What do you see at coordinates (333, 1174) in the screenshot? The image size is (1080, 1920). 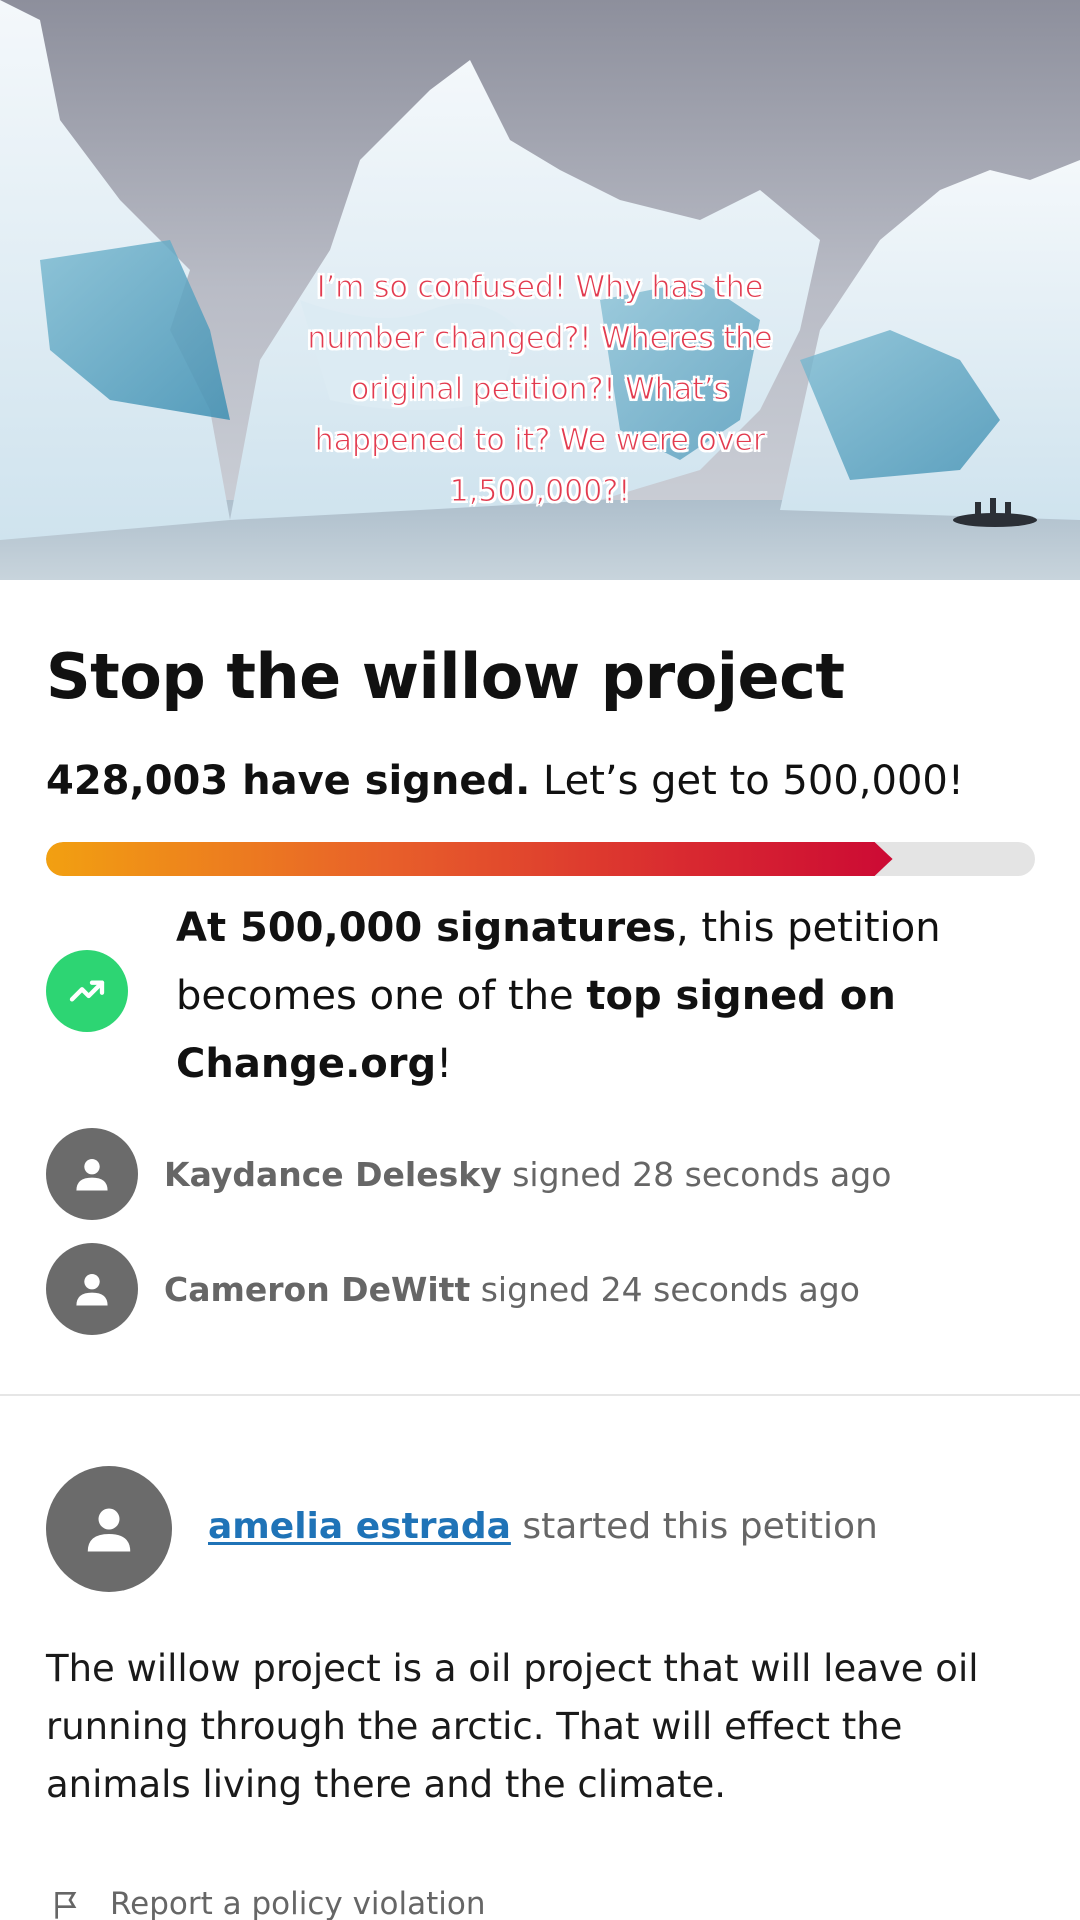 I see `signer-name: Kaydance Delesky` at bounding box center [333, 1174].